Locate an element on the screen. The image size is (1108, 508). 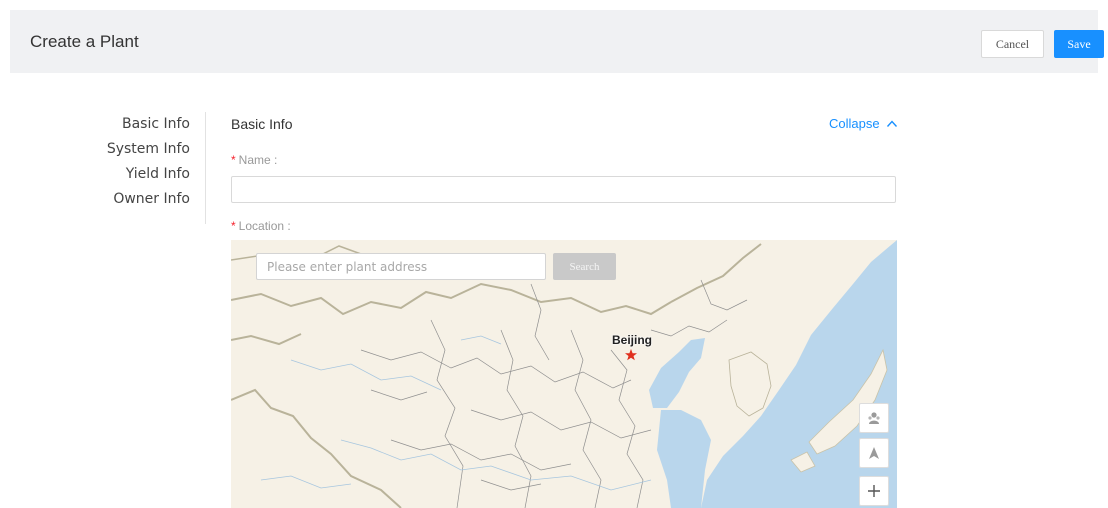
map-search-button: Search is located at coordinates (584, 266).